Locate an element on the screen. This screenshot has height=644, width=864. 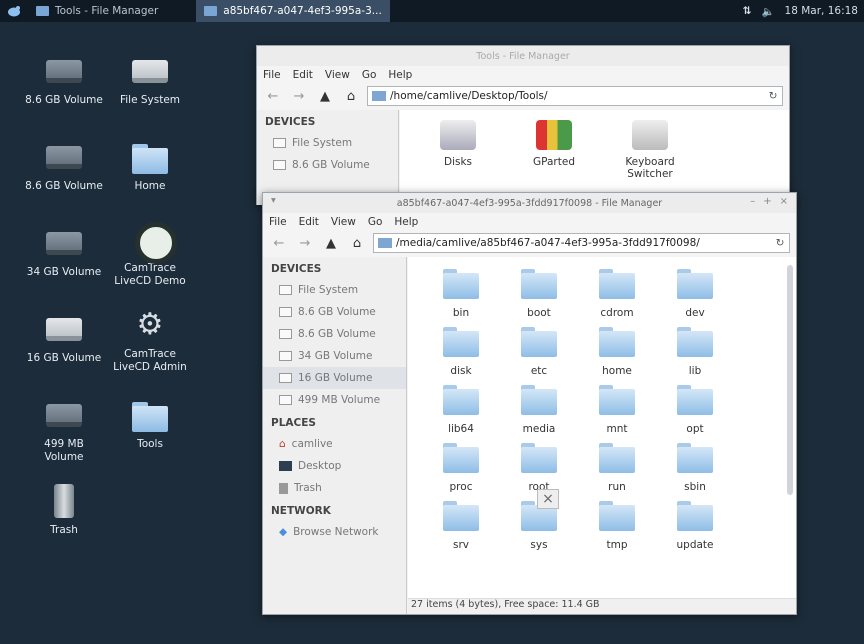
folder-item: sbin is located at coordinates (695, 468).